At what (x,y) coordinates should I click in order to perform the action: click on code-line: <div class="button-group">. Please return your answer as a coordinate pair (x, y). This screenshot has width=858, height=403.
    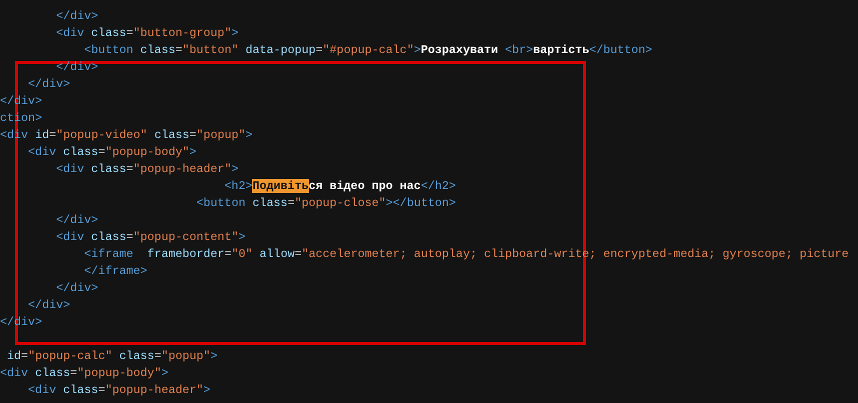
    Looking at the image, I should click on (147, 33).